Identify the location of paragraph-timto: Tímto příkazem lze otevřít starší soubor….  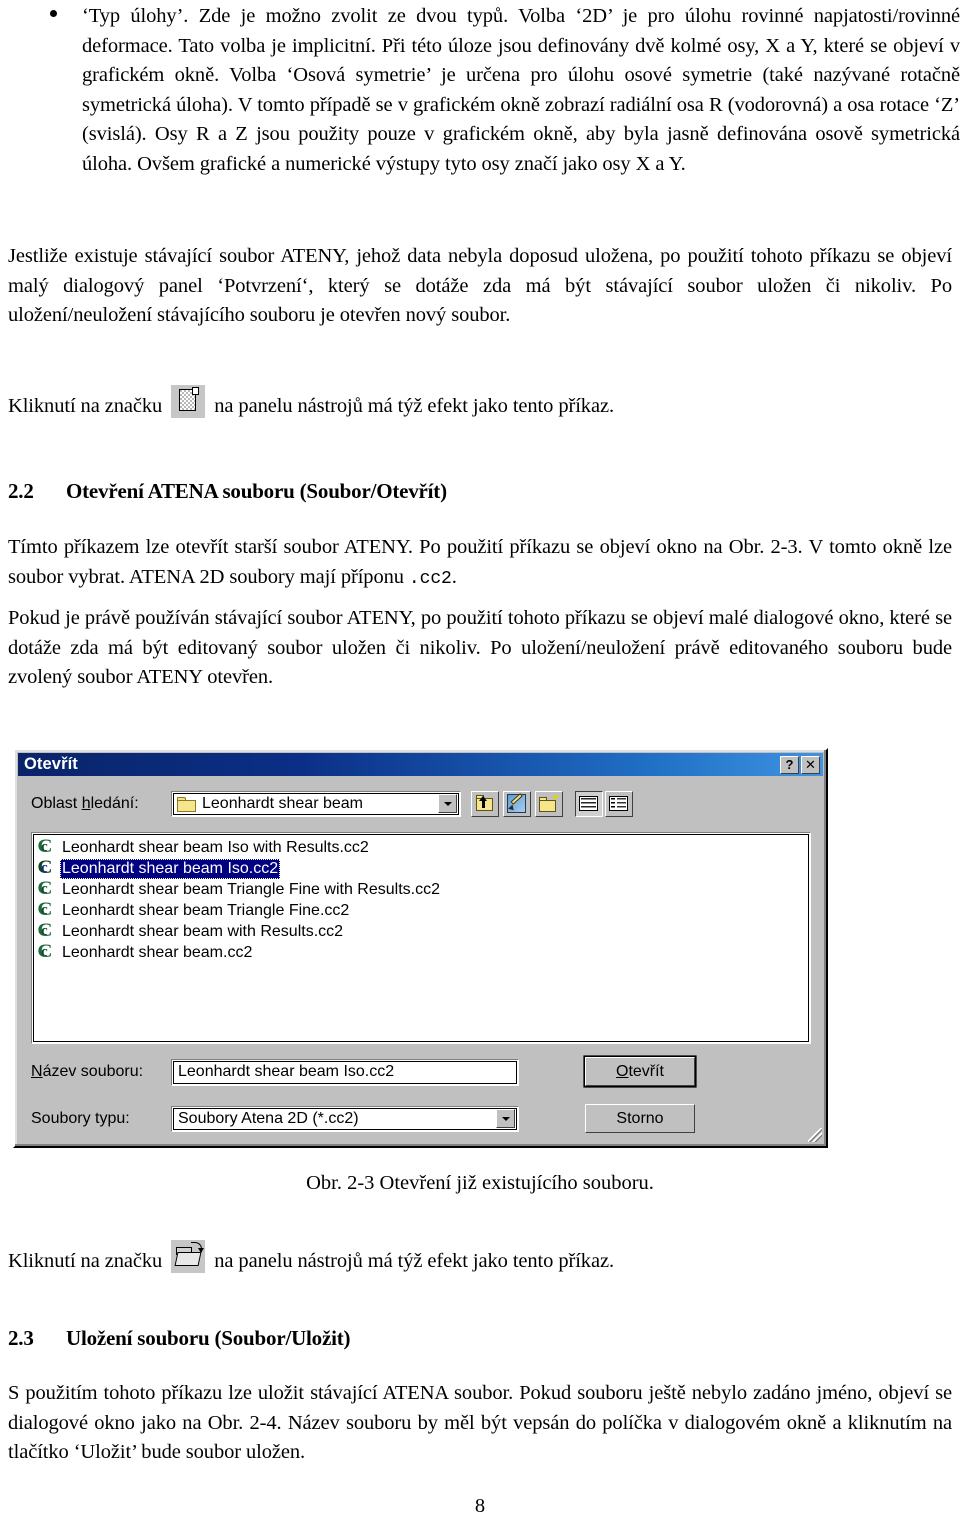
(480, 563).